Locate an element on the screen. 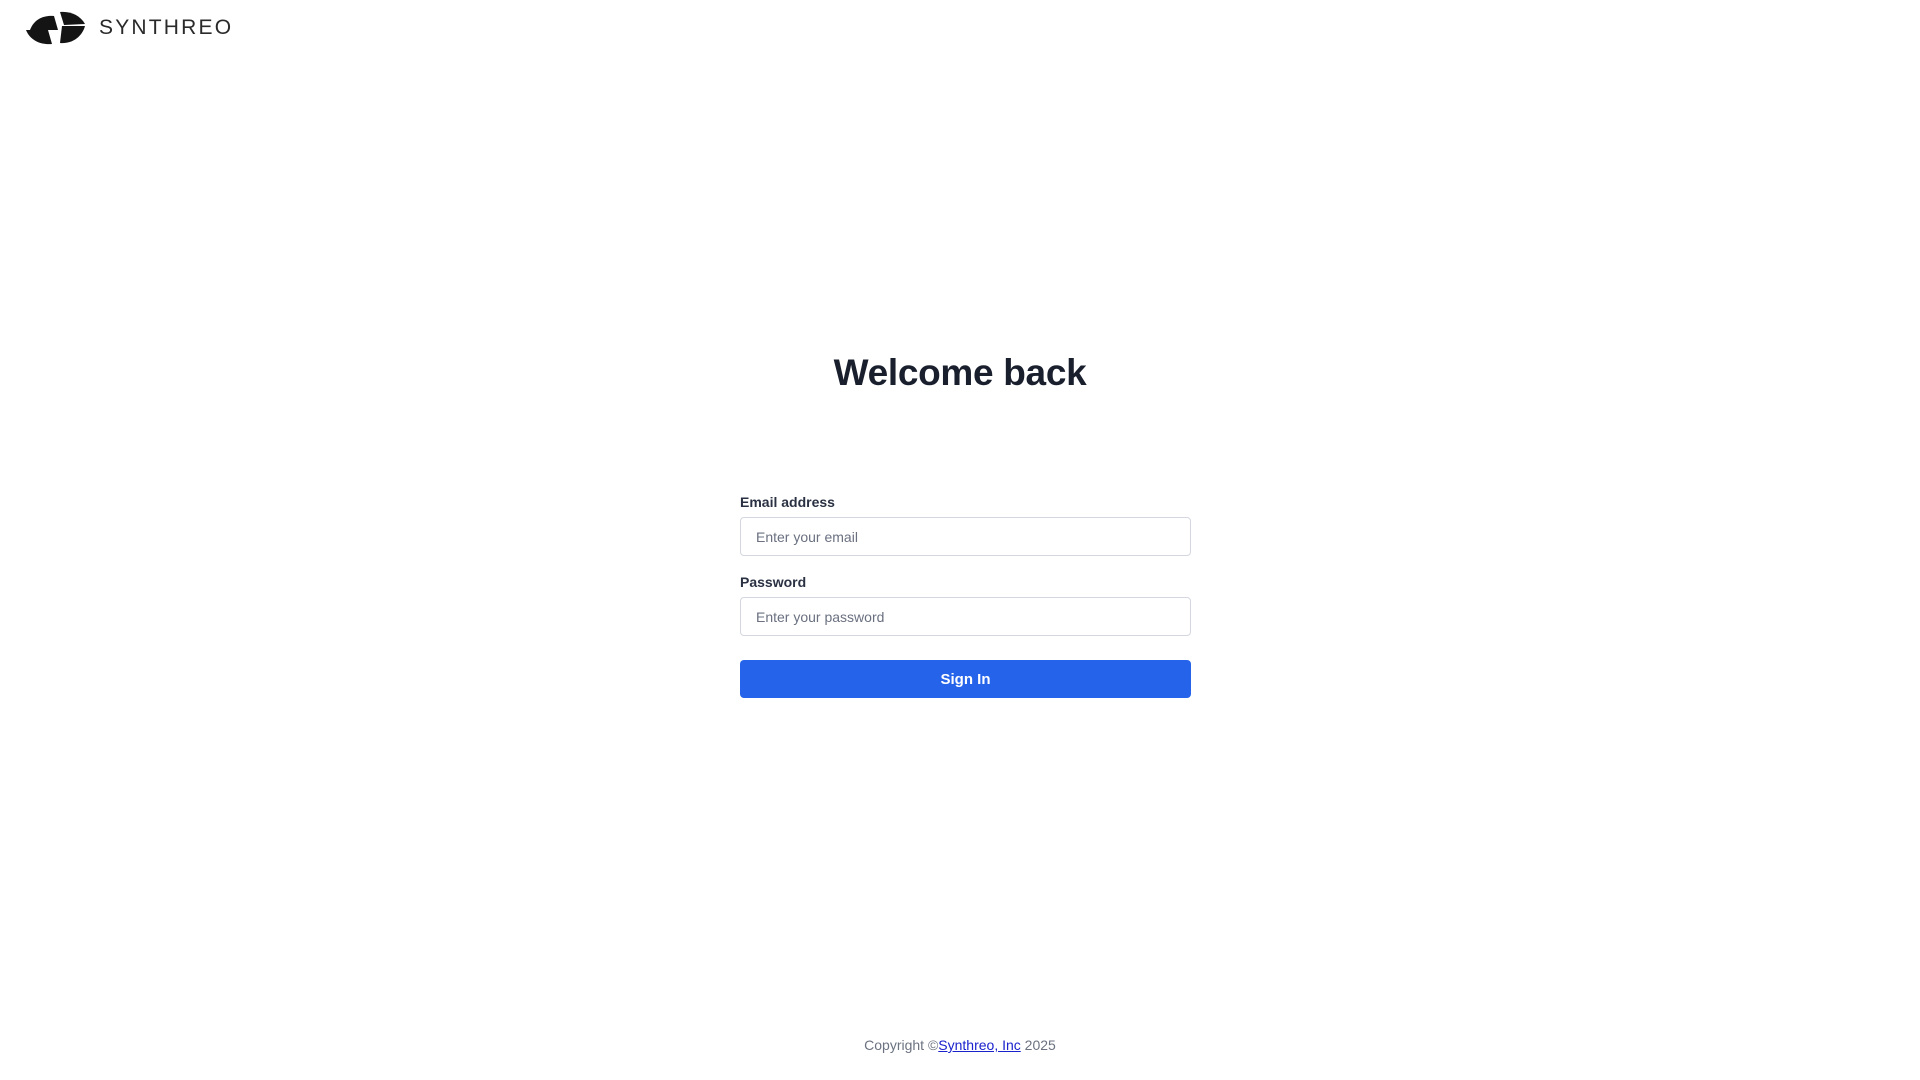 The image size is (1920, 1080). sign-in-button: Sign In is located at coordinates (965, 679).